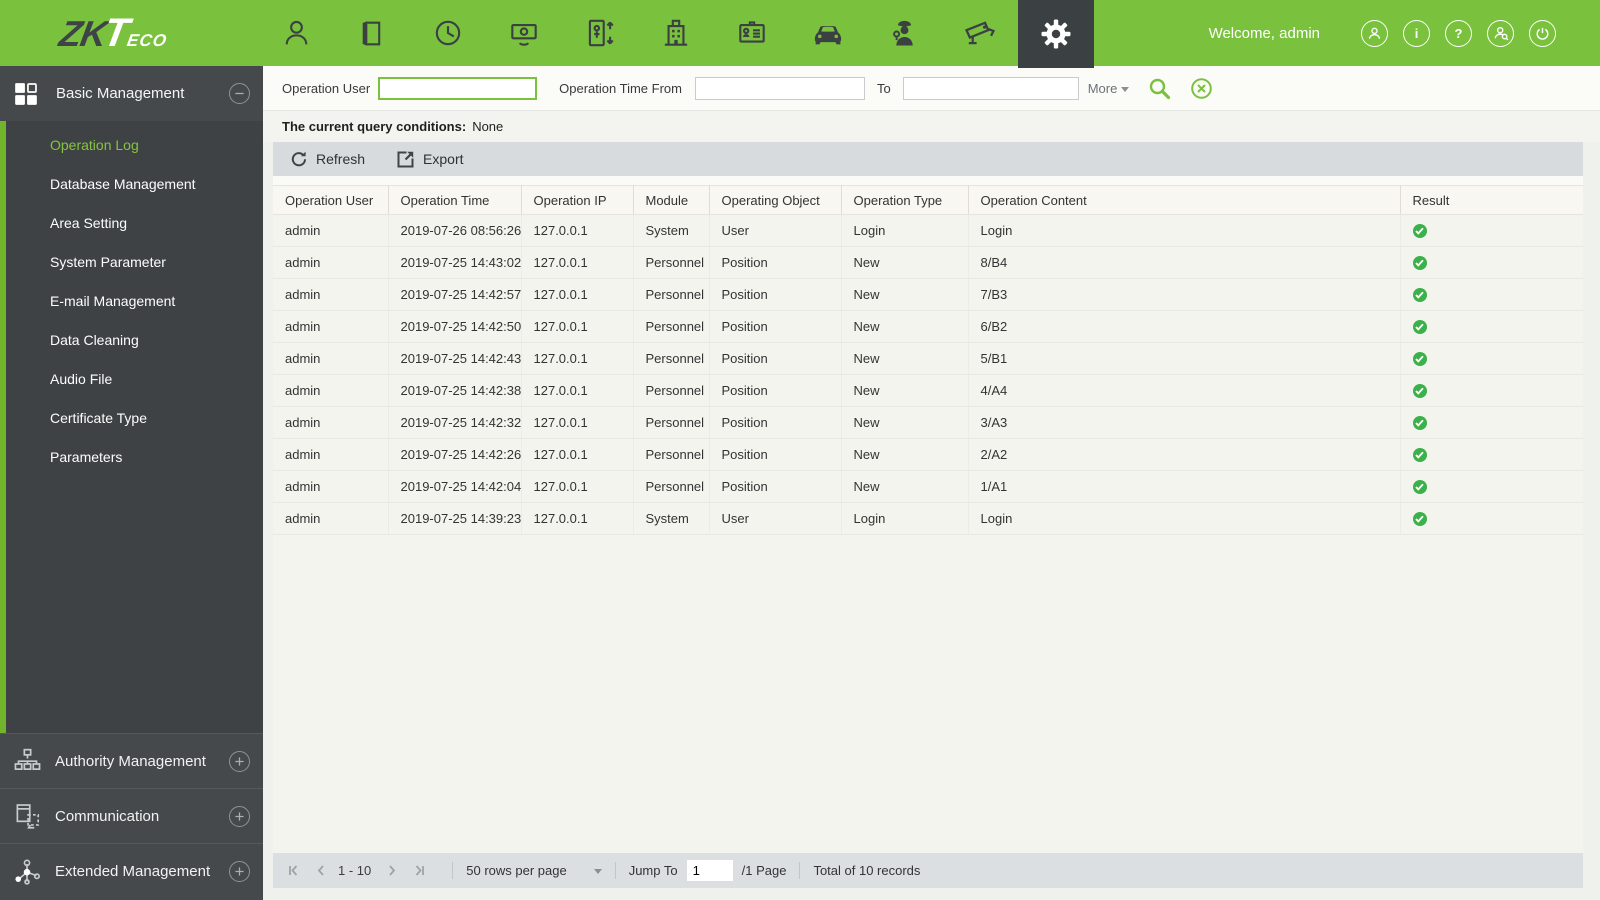  Describe the element at coordinates (775, 200) in the screenshot. I see `col-operating-object: Operating Object` at that location.